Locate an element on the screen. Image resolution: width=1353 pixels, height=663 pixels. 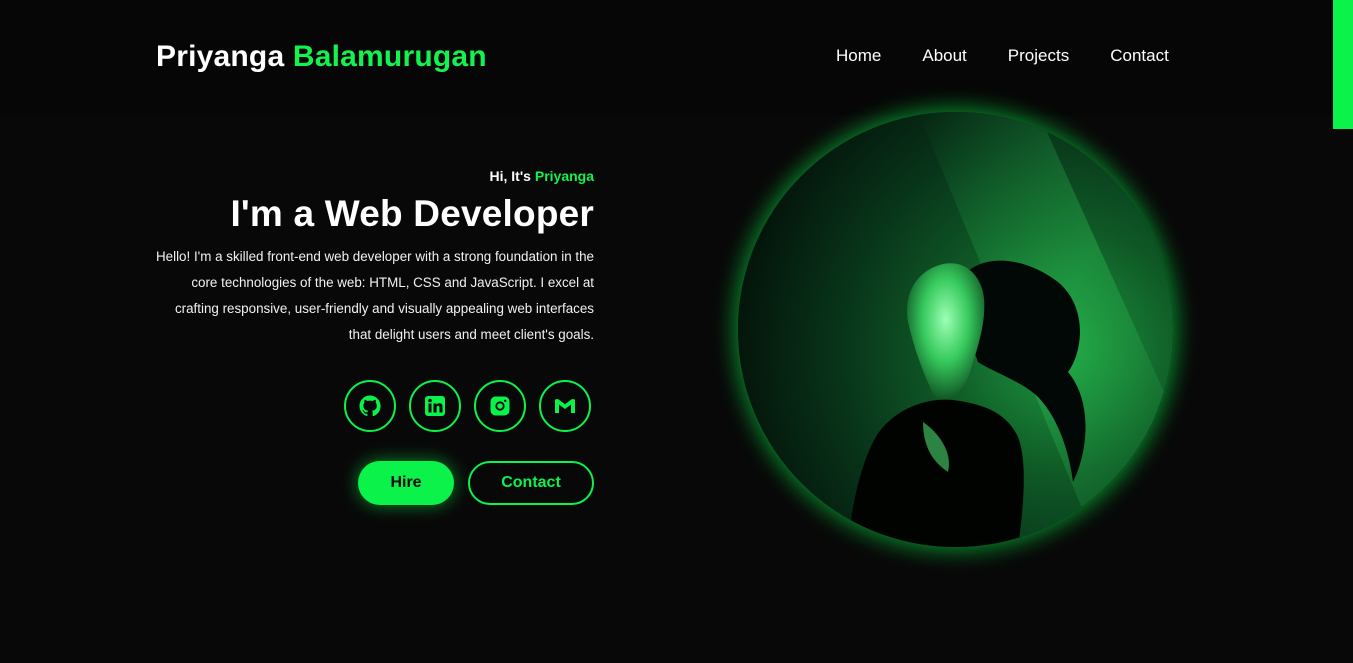
linkedin-link is located at coordinates (435, 406).